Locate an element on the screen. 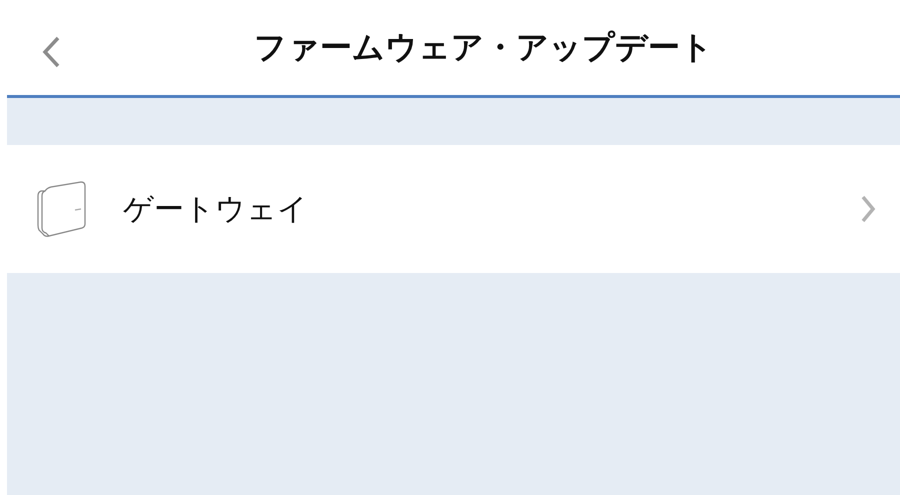  window-title: ファームウェア・アップデート is located at coordinates (483, 47).